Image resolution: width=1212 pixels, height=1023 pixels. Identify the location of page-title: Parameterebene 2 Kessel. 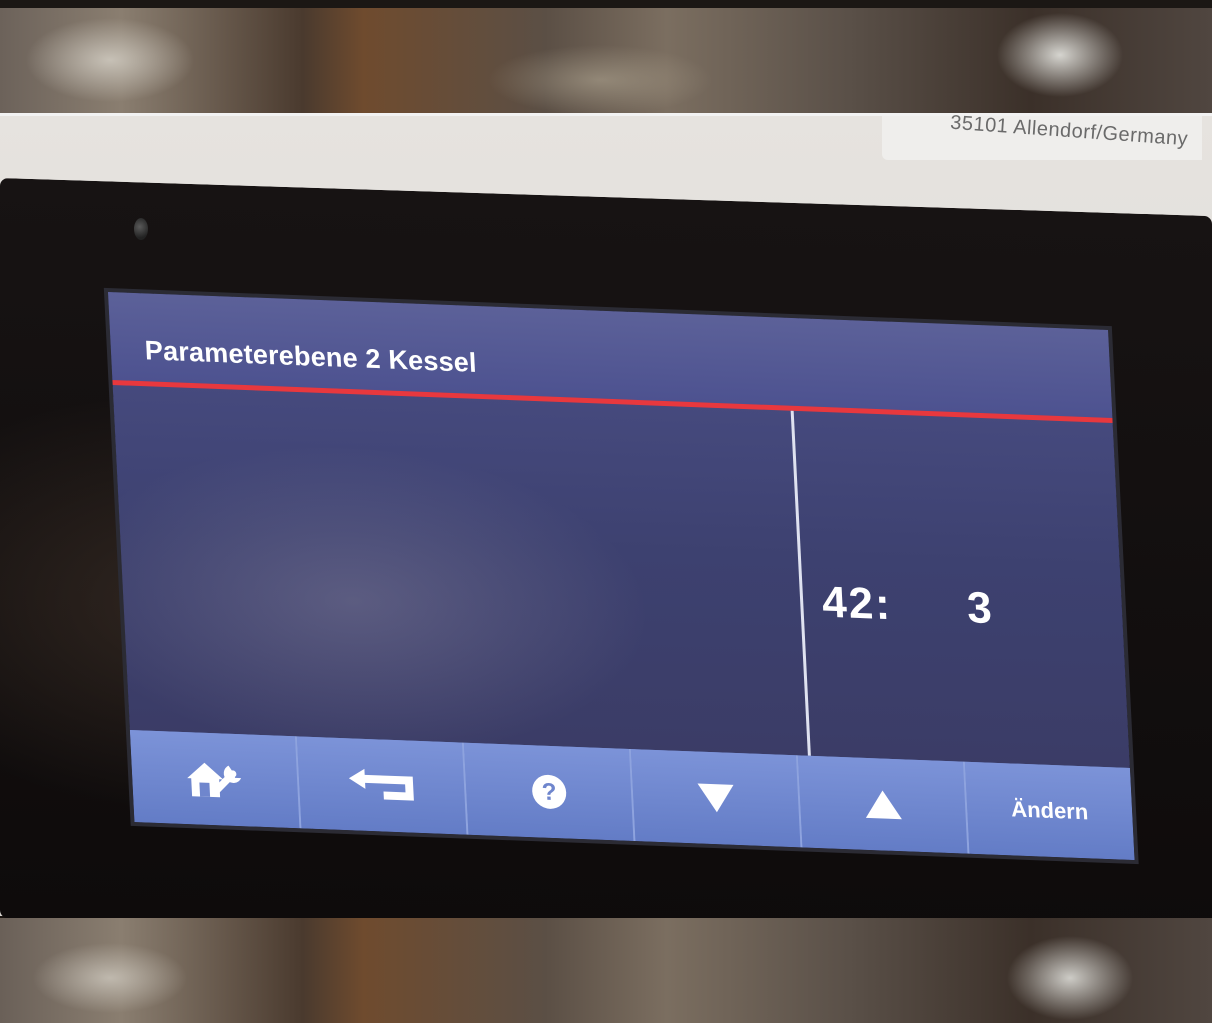
(311, 356).